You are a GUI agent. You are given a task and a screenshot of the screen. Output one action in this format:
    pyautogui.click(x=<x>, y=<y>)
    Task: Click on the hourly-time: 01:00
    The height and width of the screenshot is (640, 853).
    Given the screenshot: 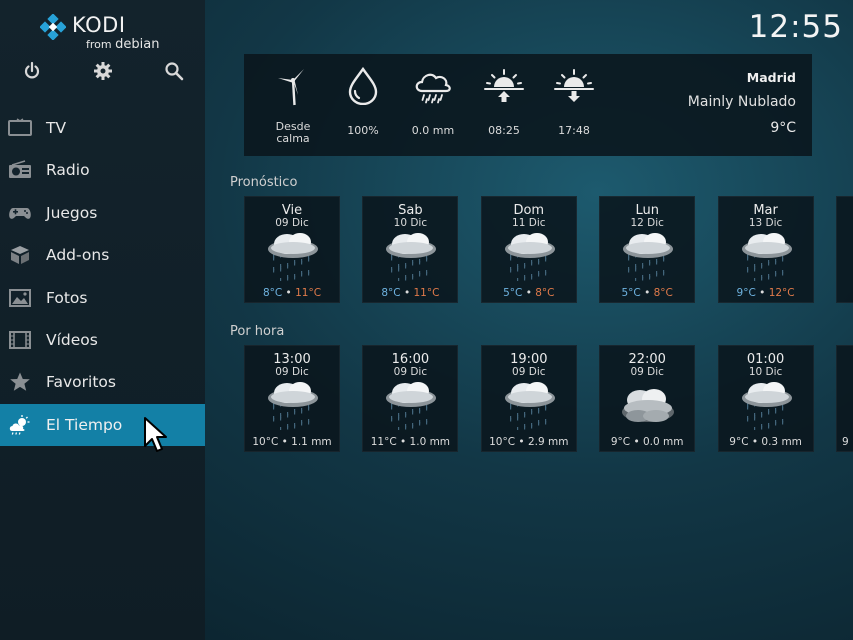 What is the action you would take?
    pyautogui.click(x=765, y=359)
    